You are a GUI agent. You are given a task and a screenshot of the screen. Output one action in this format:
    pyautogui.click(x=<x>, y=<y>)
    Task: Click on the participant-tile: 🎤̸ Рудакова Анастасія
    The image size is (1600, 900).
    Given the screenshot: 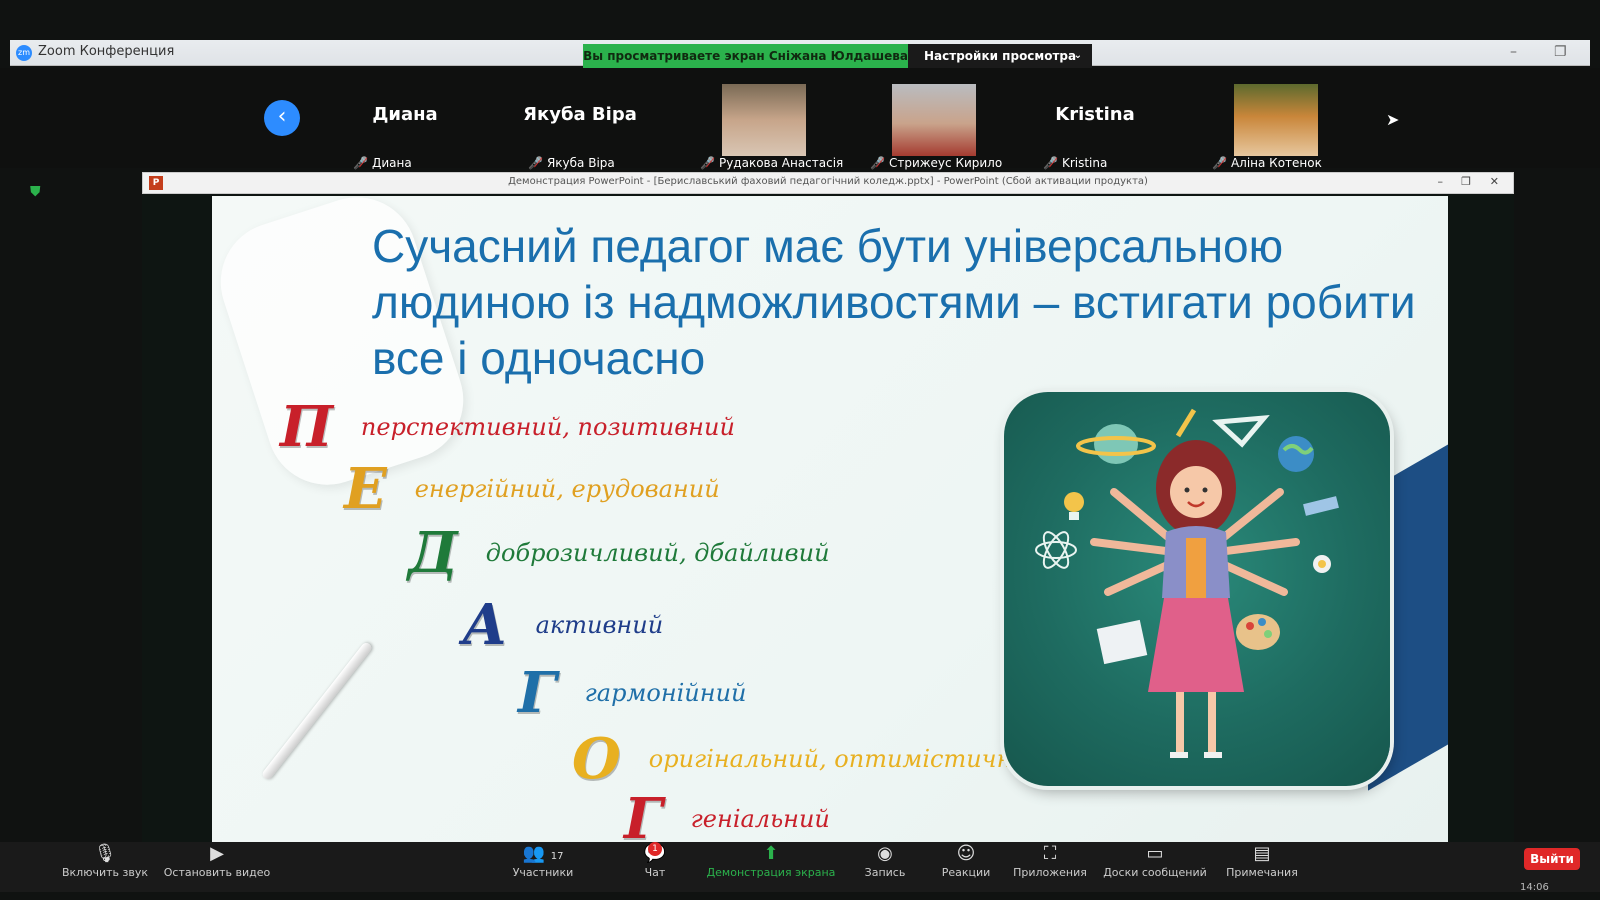 What is the action you would take?
    pyautogui.click(x=757, y=122)
    